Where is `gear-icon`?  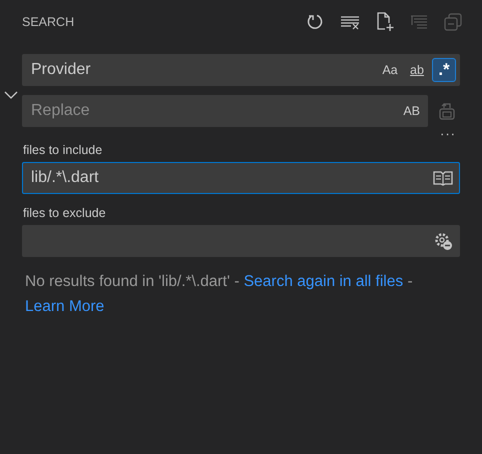
gear-icon is located at coordinates (443, 241).